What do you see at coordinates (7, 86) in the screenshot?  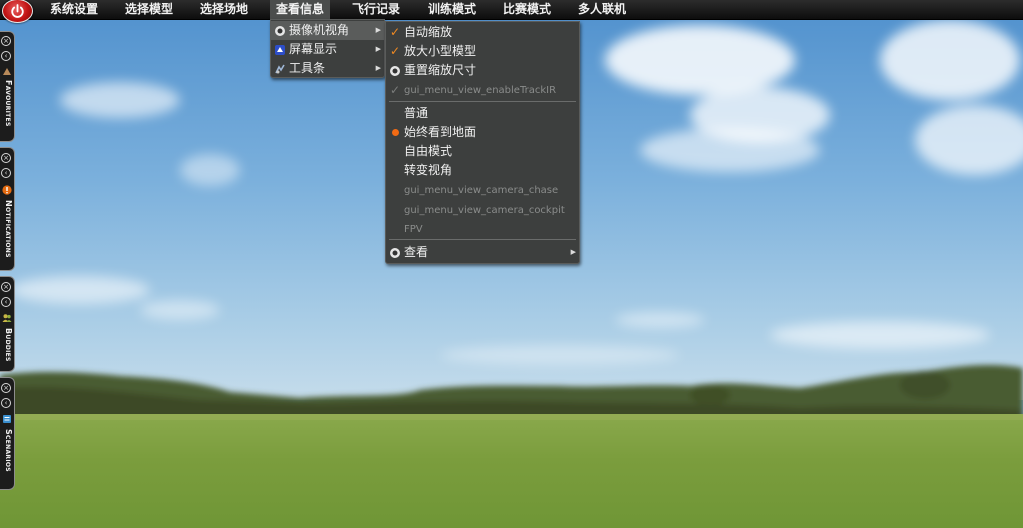 I see `side-tab-favourites: × ‹ Favourites` at bounding box center [7, 86].